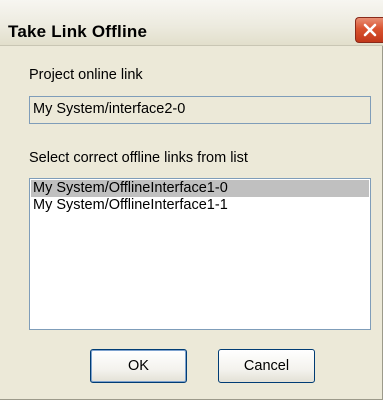 The width and height of the screenshot is (383, 400). What do you see at coordinates (369, 30) in the screenshot?
I see `close-button` at bounding box center [369, 30].